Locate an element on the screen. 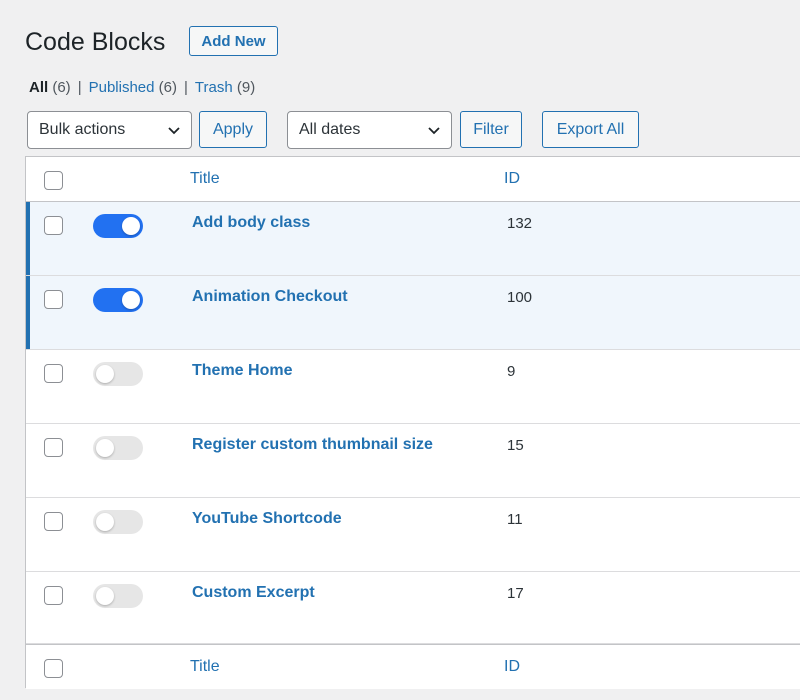 The width and height of the screenshot is (800, 700). view-published-count: (6) is located at coordinates (167, 87).